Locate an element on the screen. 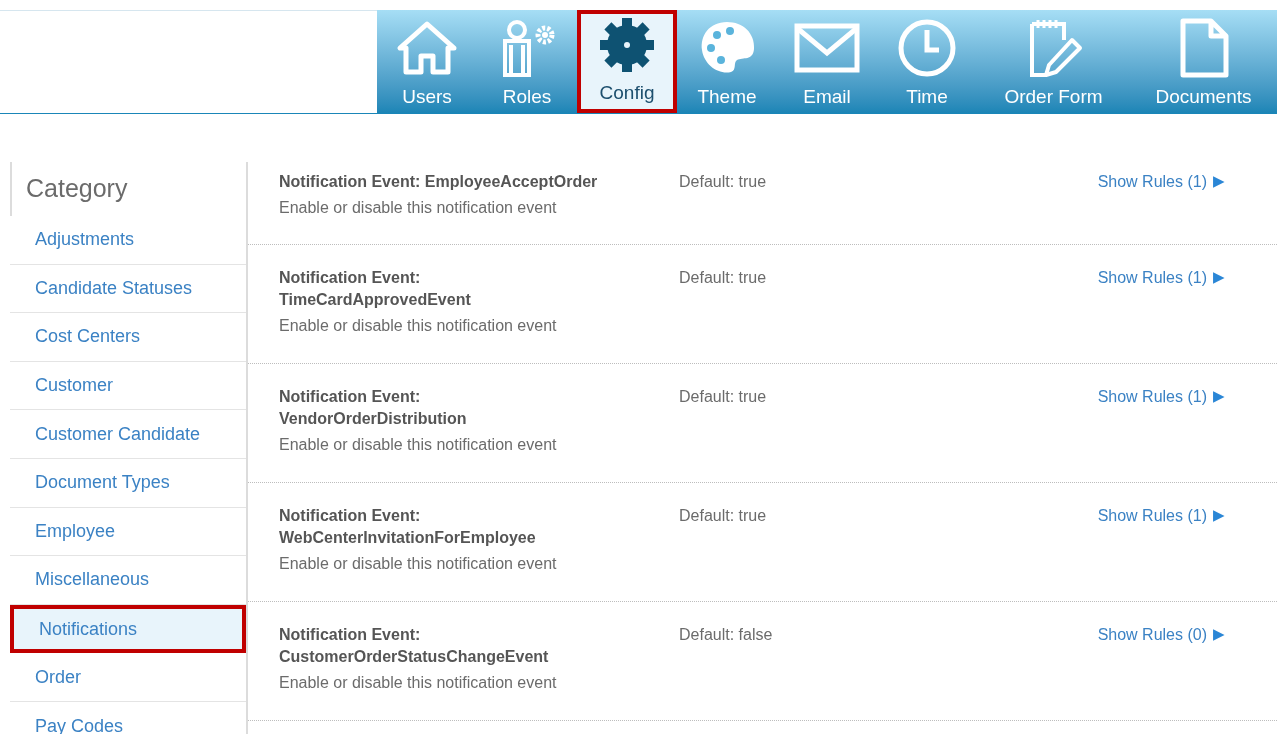  show-rules-link: Show Rules (0) is located at coordinates (1152, 635).